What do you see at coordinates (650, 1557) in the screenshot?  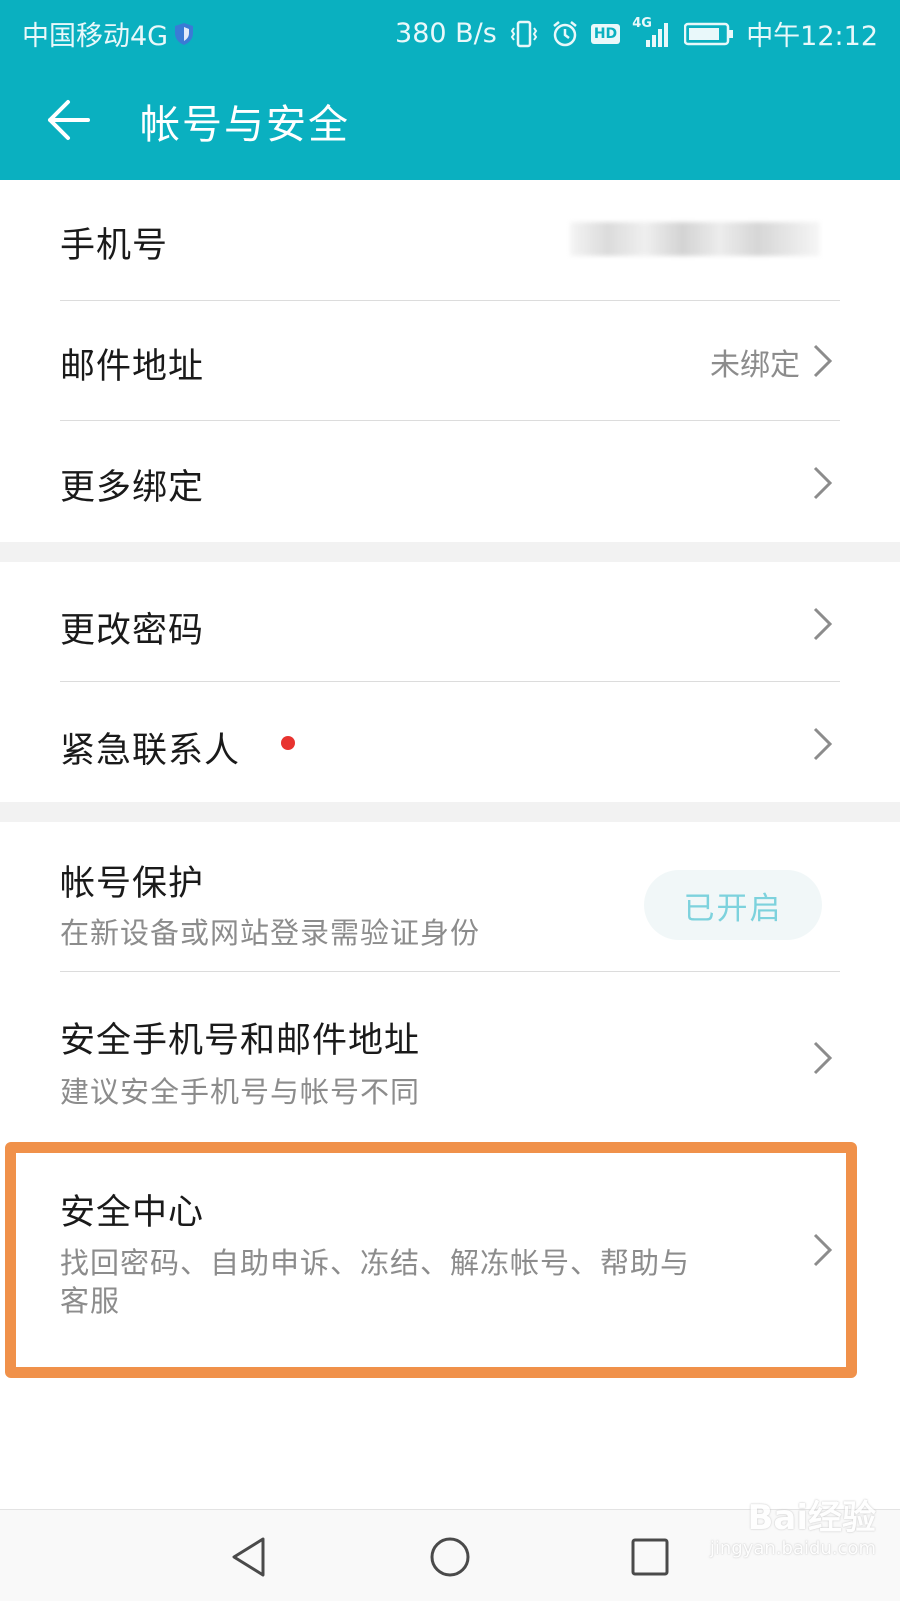 I see `nav-recents-icon` at bounding box center [650, 1557].